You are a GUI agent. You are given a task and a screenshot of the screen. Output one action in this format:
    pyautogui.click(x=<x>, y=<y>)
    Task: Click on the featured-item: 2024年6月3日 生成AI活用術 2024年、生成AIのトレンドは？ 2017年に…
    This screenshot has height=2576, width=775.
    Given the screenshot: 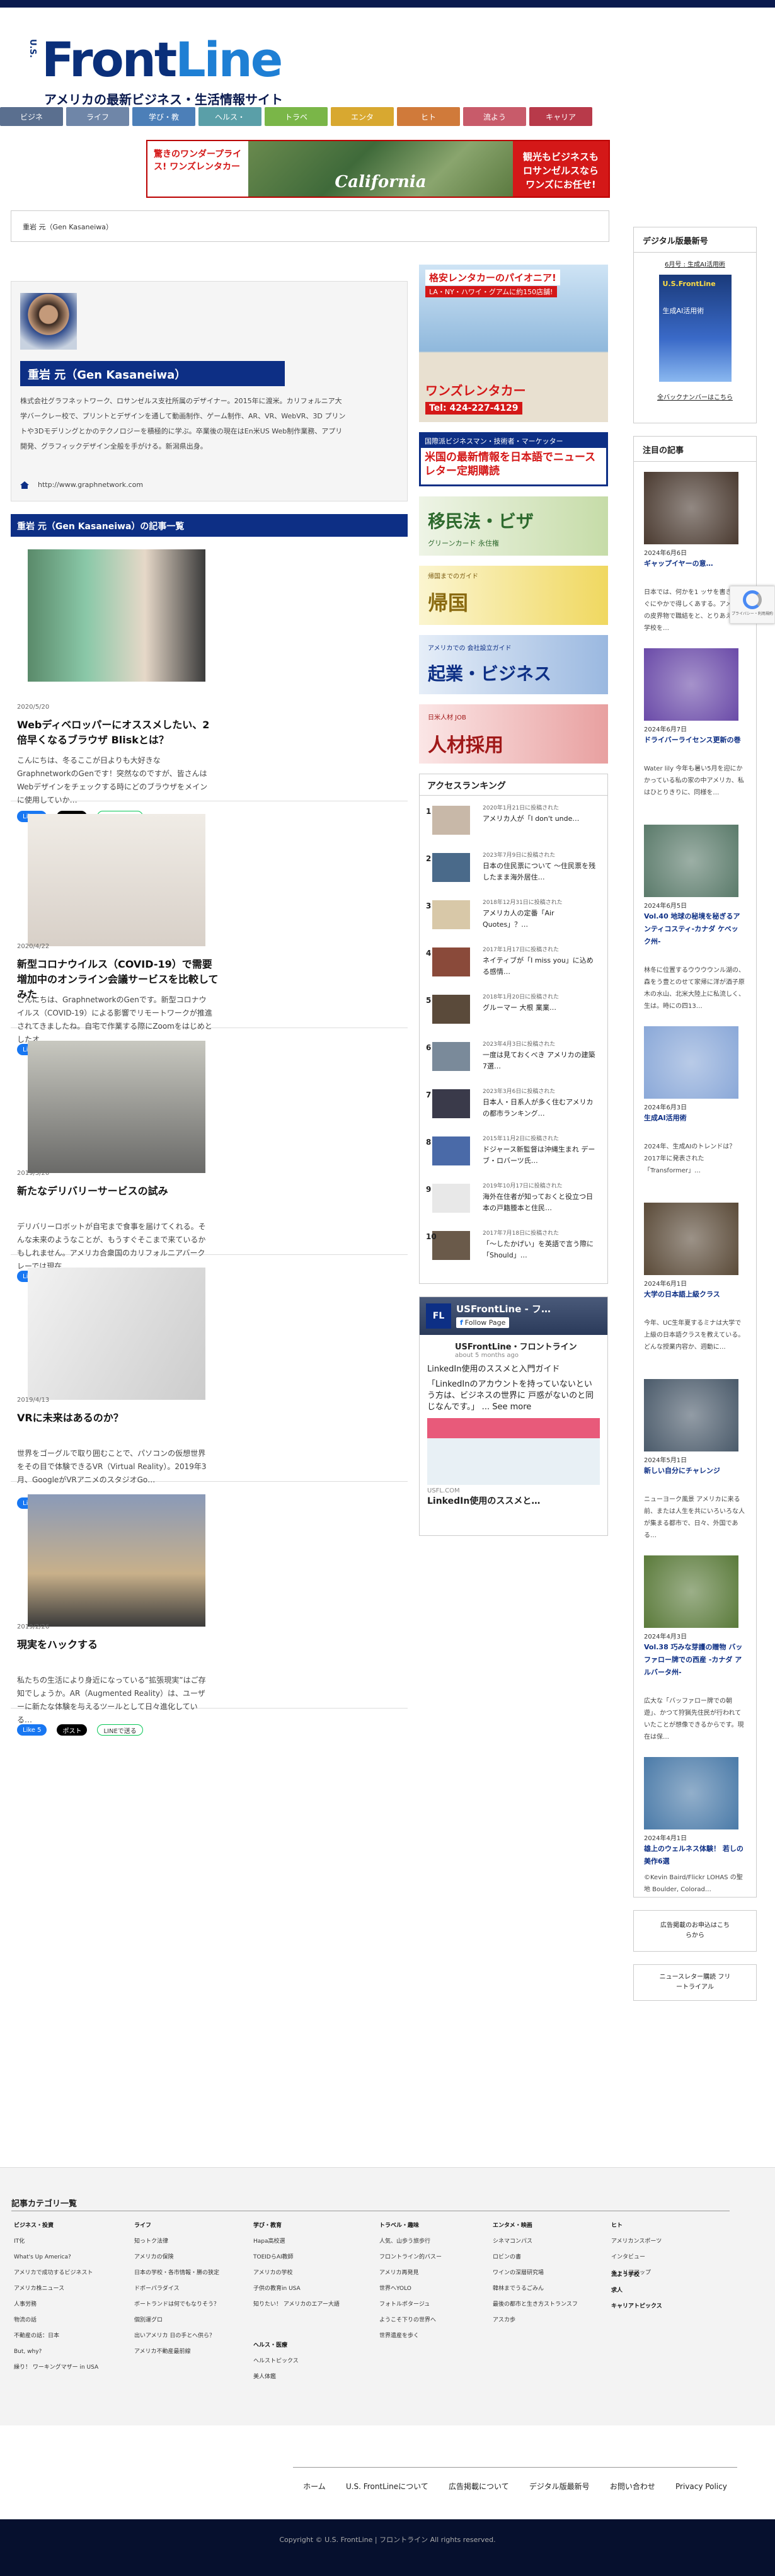 What is the action you would take?
    pyautogui.click(x=695, y=1114)
    